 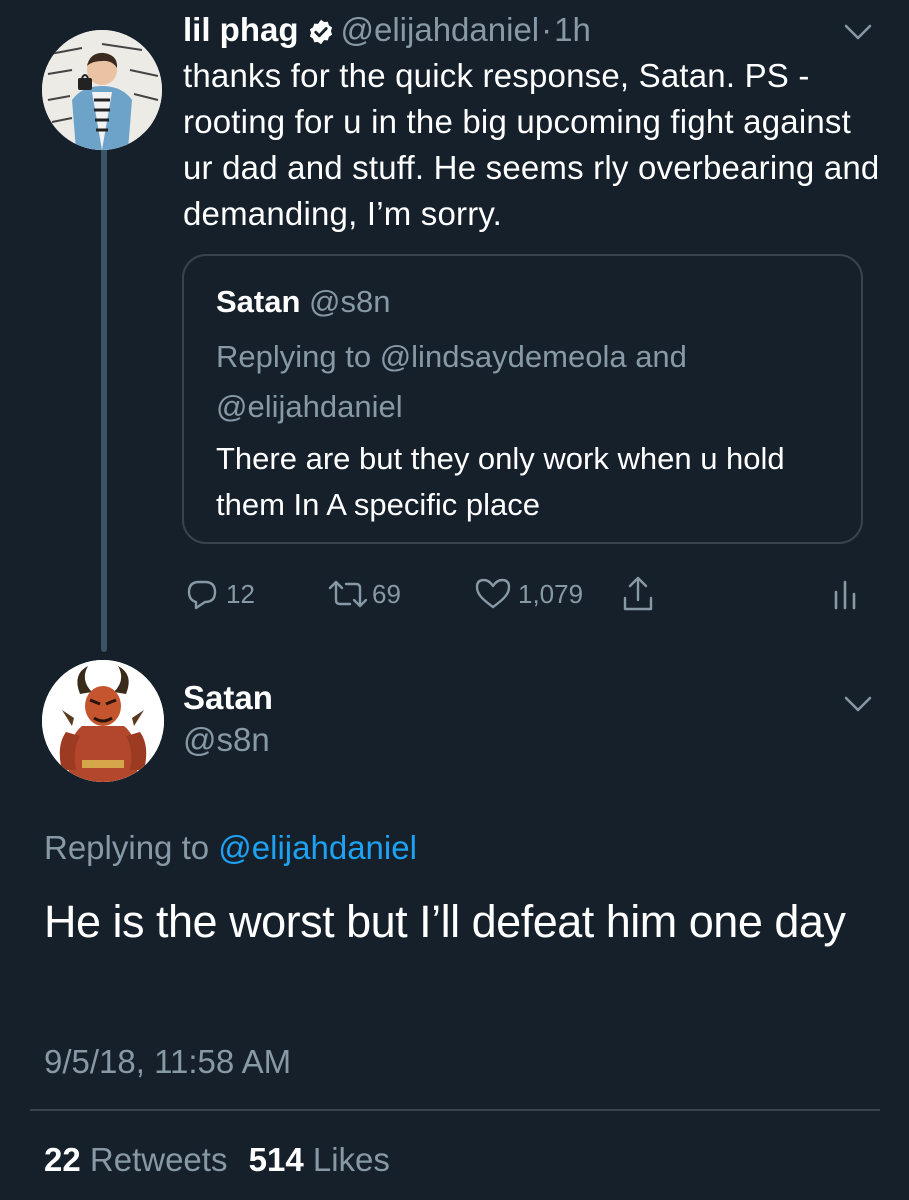 What do you see at coordinates (858, 32) in the screenshot?
I see `tweet1-chevron-down-icon` at bounding box center [858, 32].